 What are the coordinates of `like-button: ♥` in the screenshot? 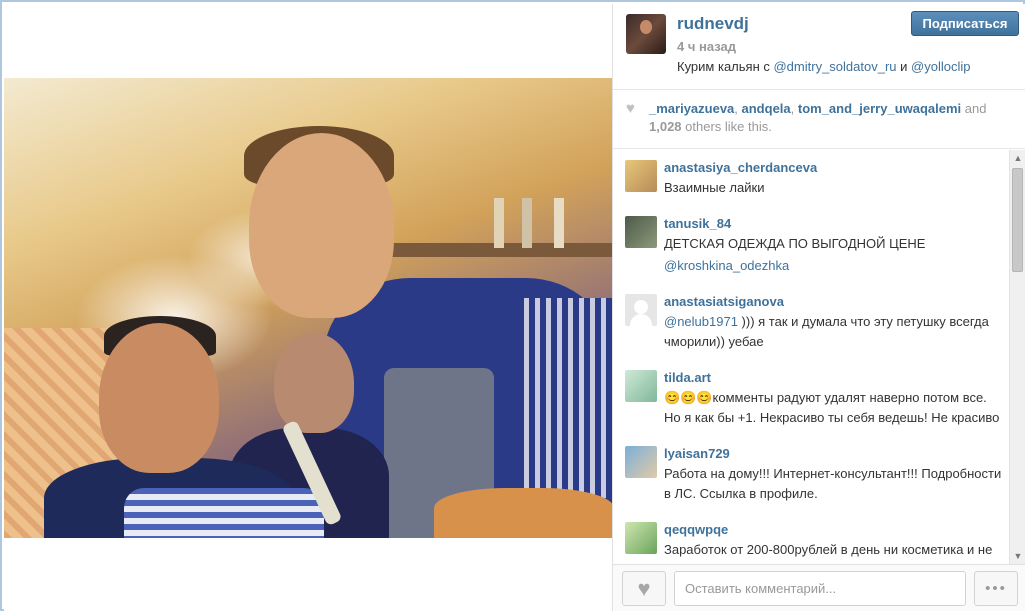 It's located at (644, 588).